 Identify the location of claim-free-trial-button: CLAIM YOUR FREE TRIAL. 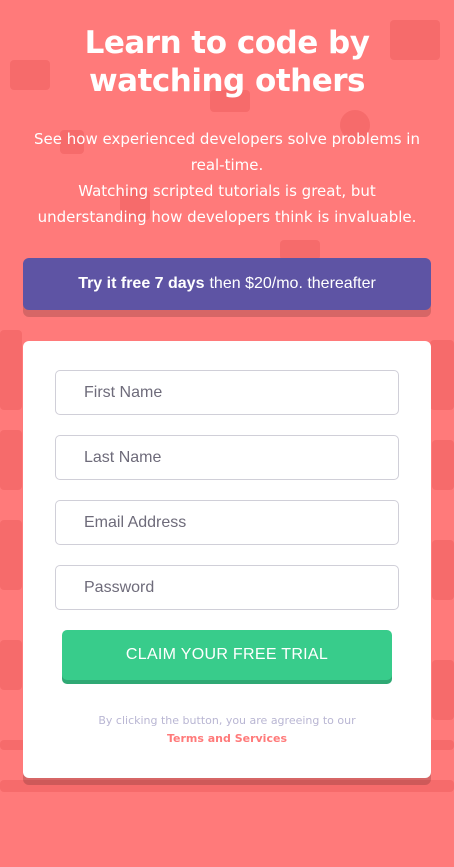
(227, 655).